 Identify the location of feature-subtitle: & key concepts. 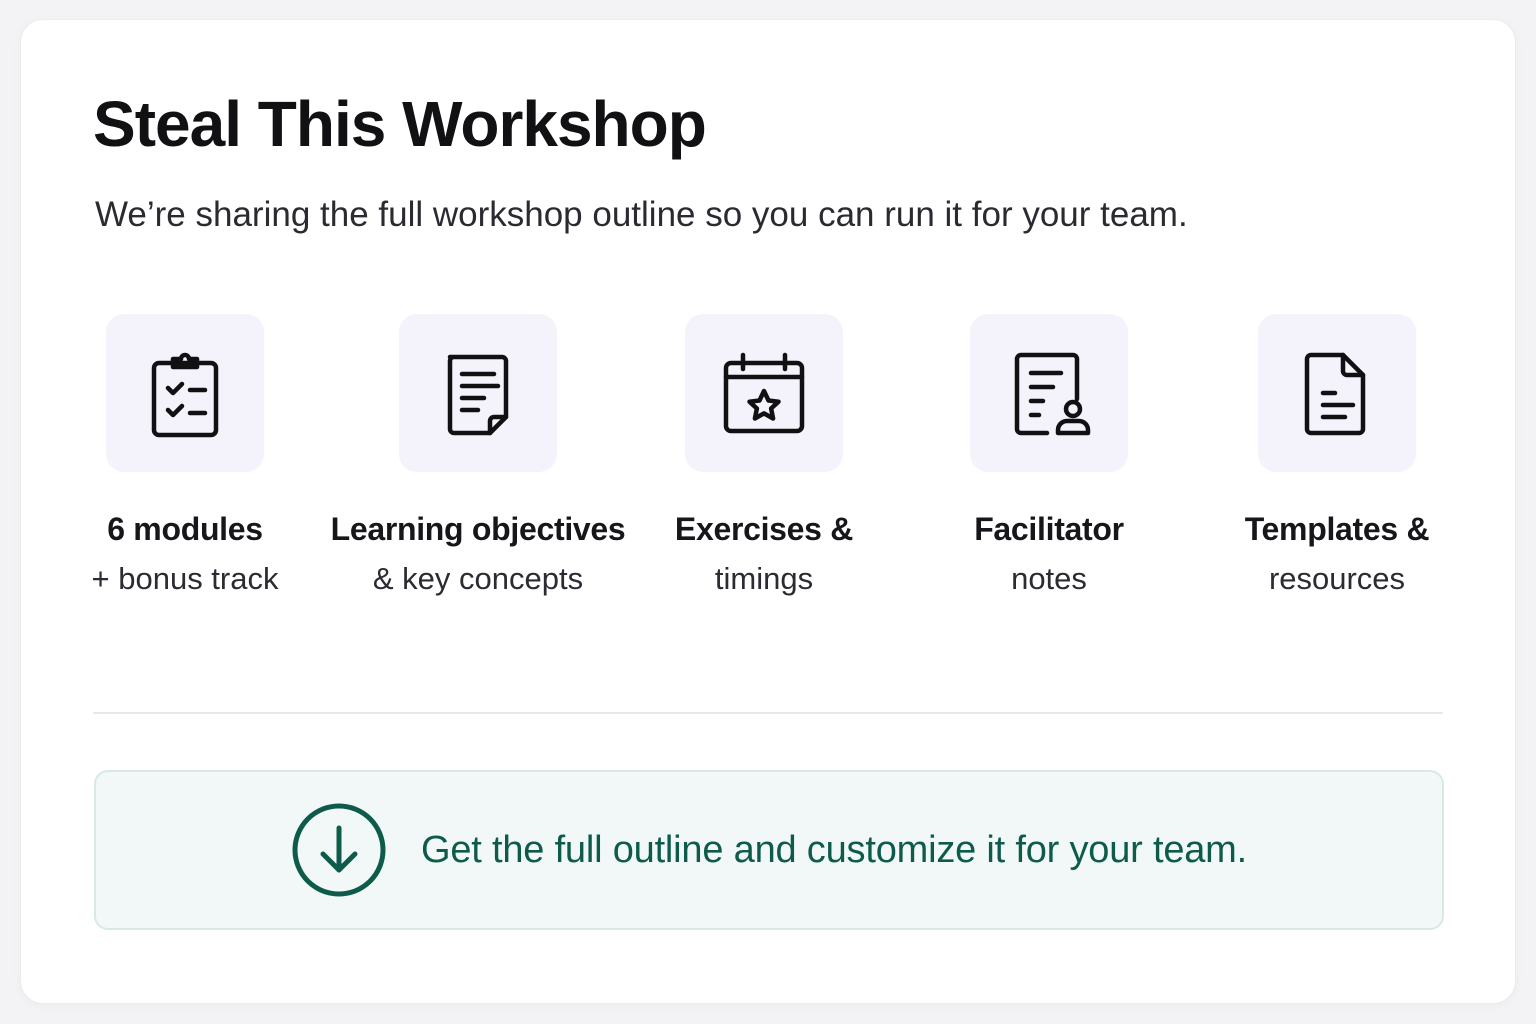
(478, 579).